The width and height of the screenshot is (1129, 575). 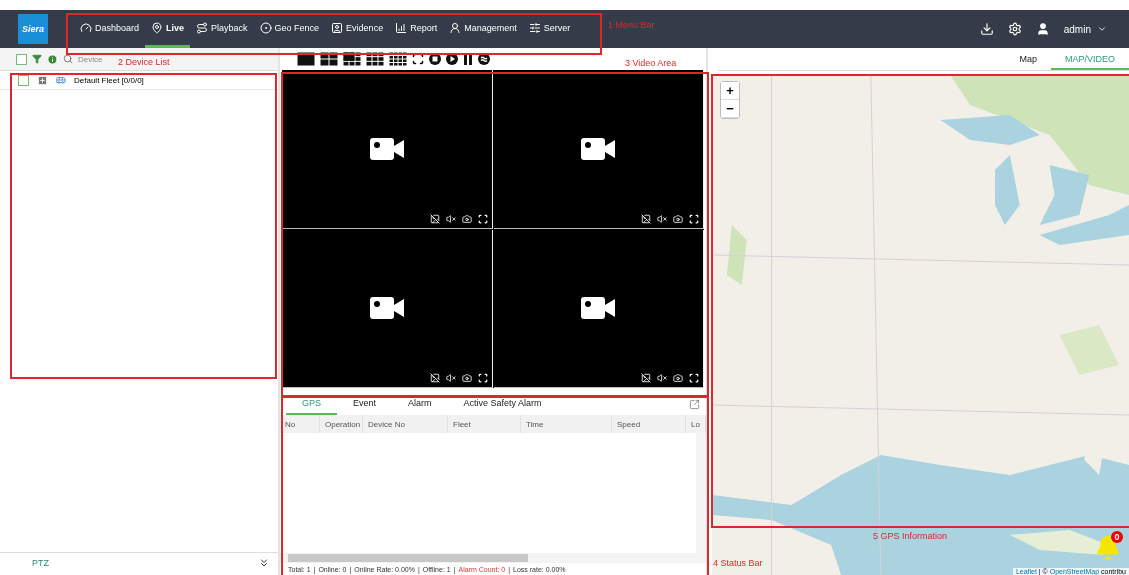 What do you see at coordinates (649, 424) in the screenshot?
I see `column-header: Speed` at bounding box center [649, 424].